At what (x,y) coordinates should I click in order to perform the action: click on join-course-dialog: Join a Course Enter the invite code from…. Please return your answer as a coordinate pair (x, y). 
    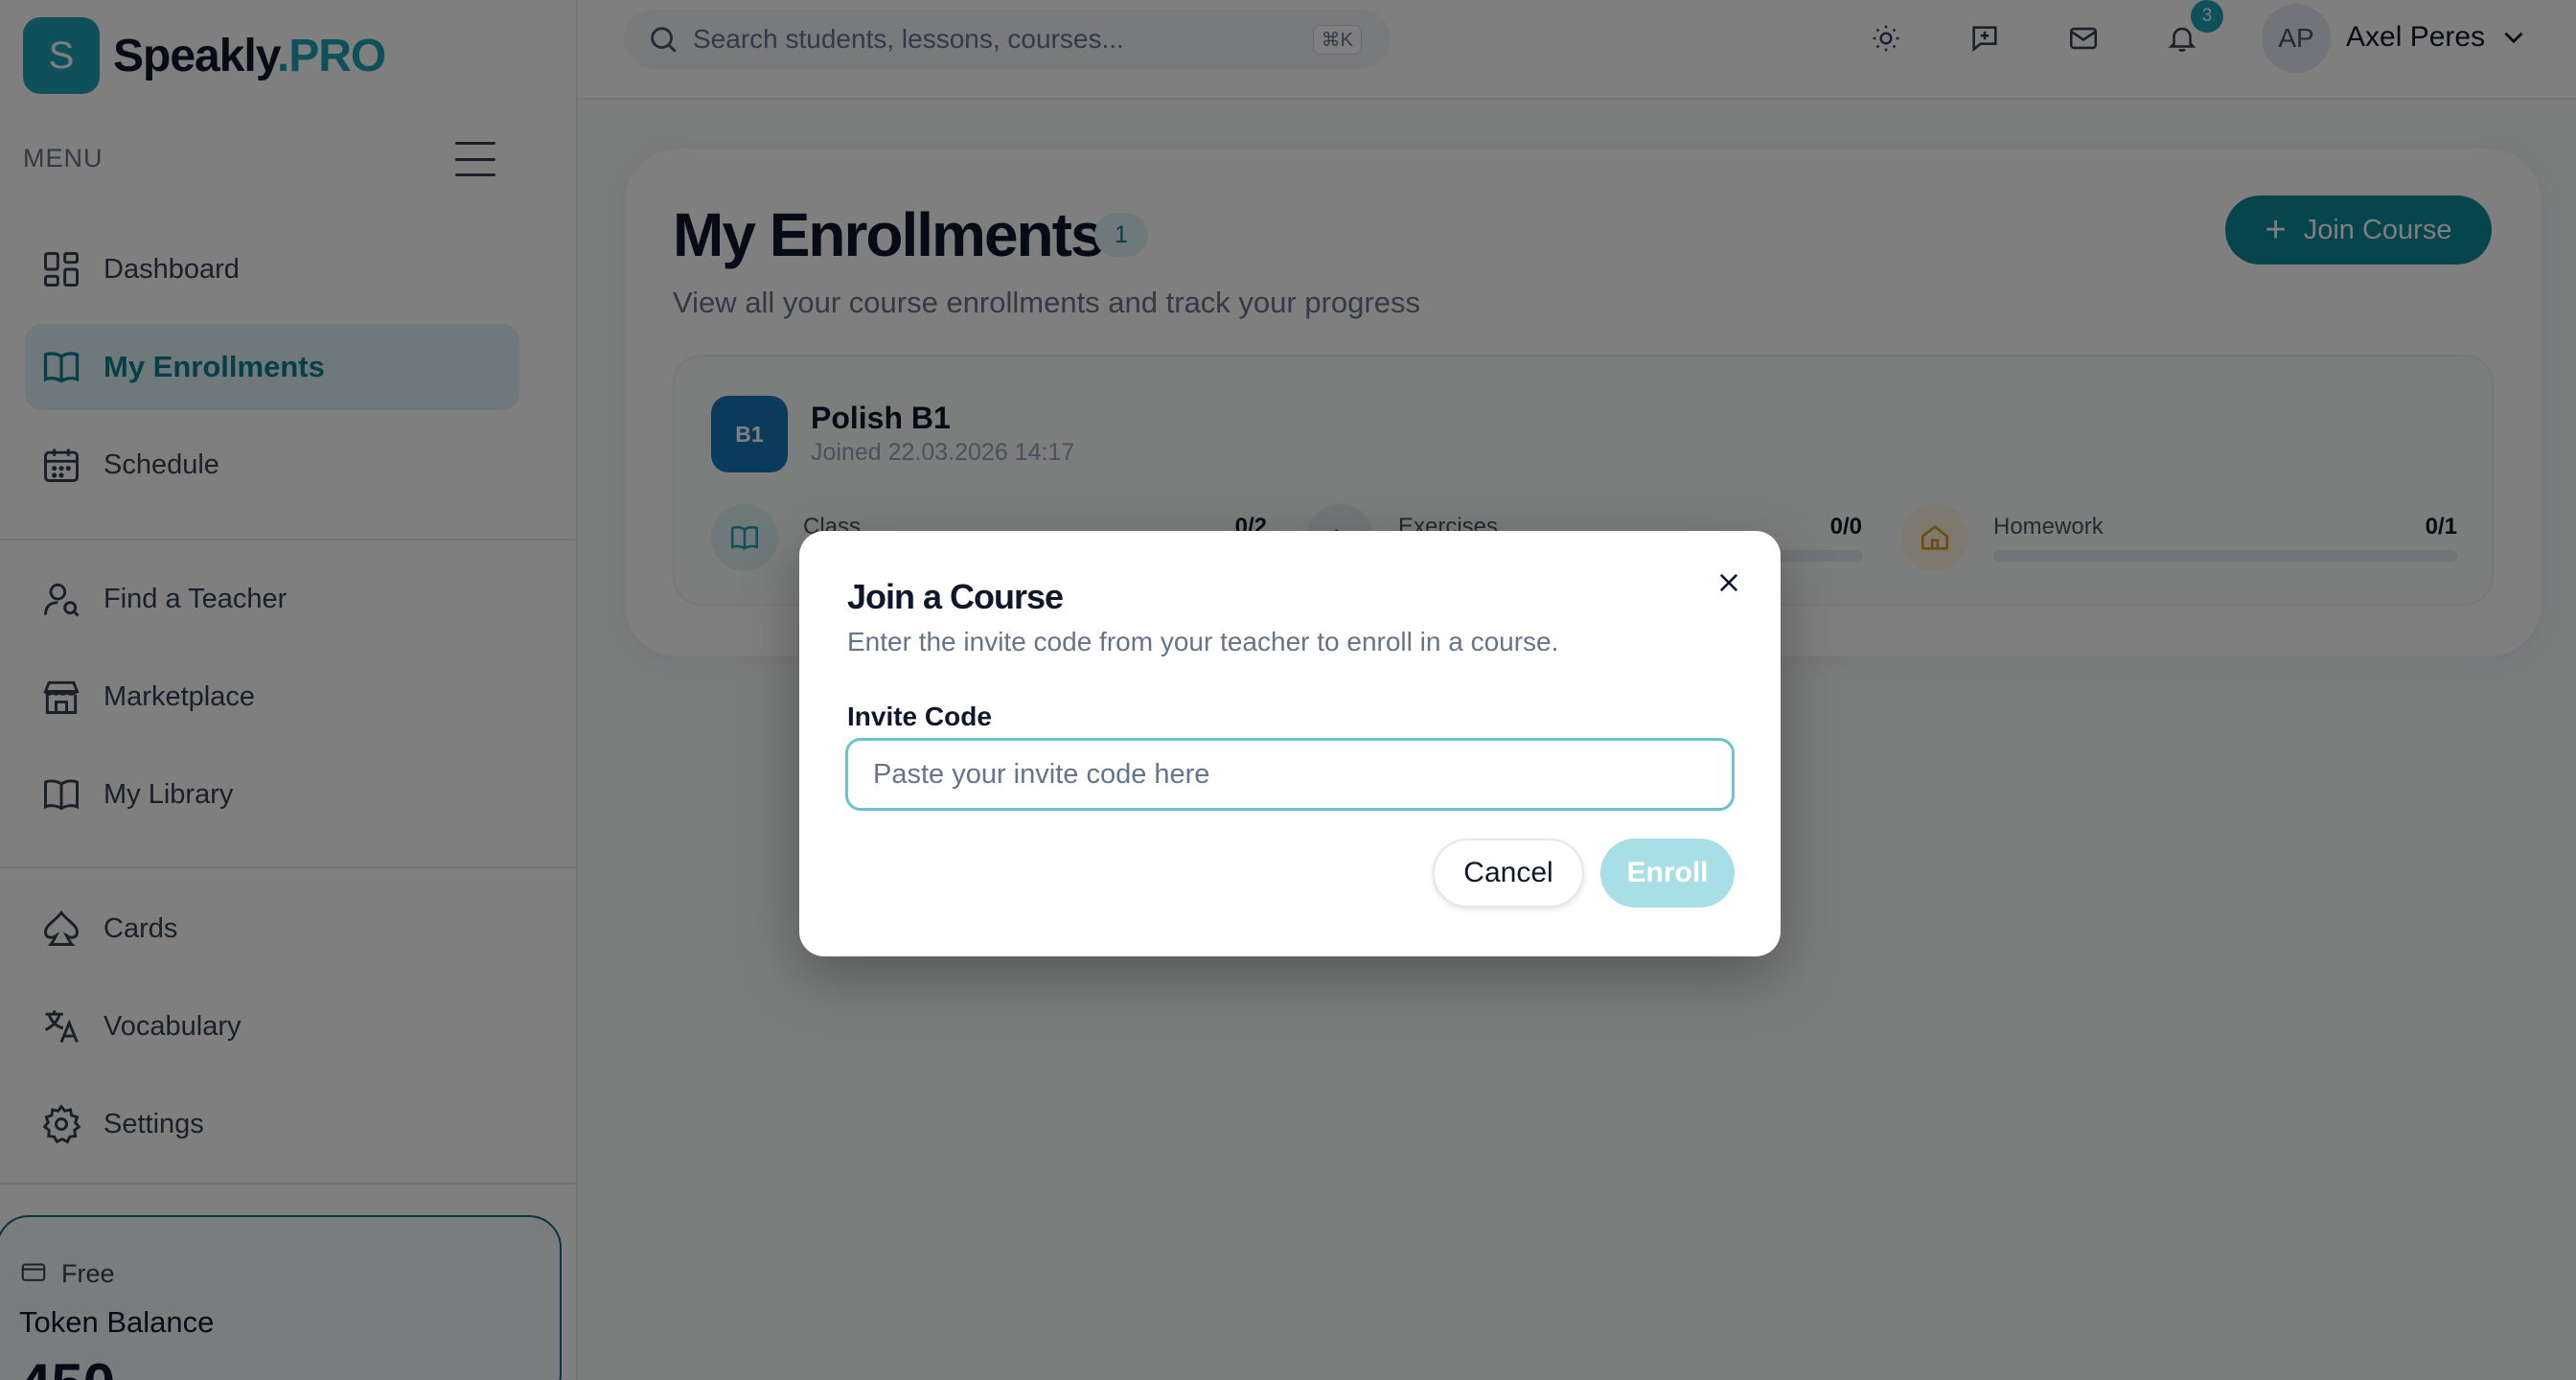
    Looking at the image, I should click on (1290, 743).